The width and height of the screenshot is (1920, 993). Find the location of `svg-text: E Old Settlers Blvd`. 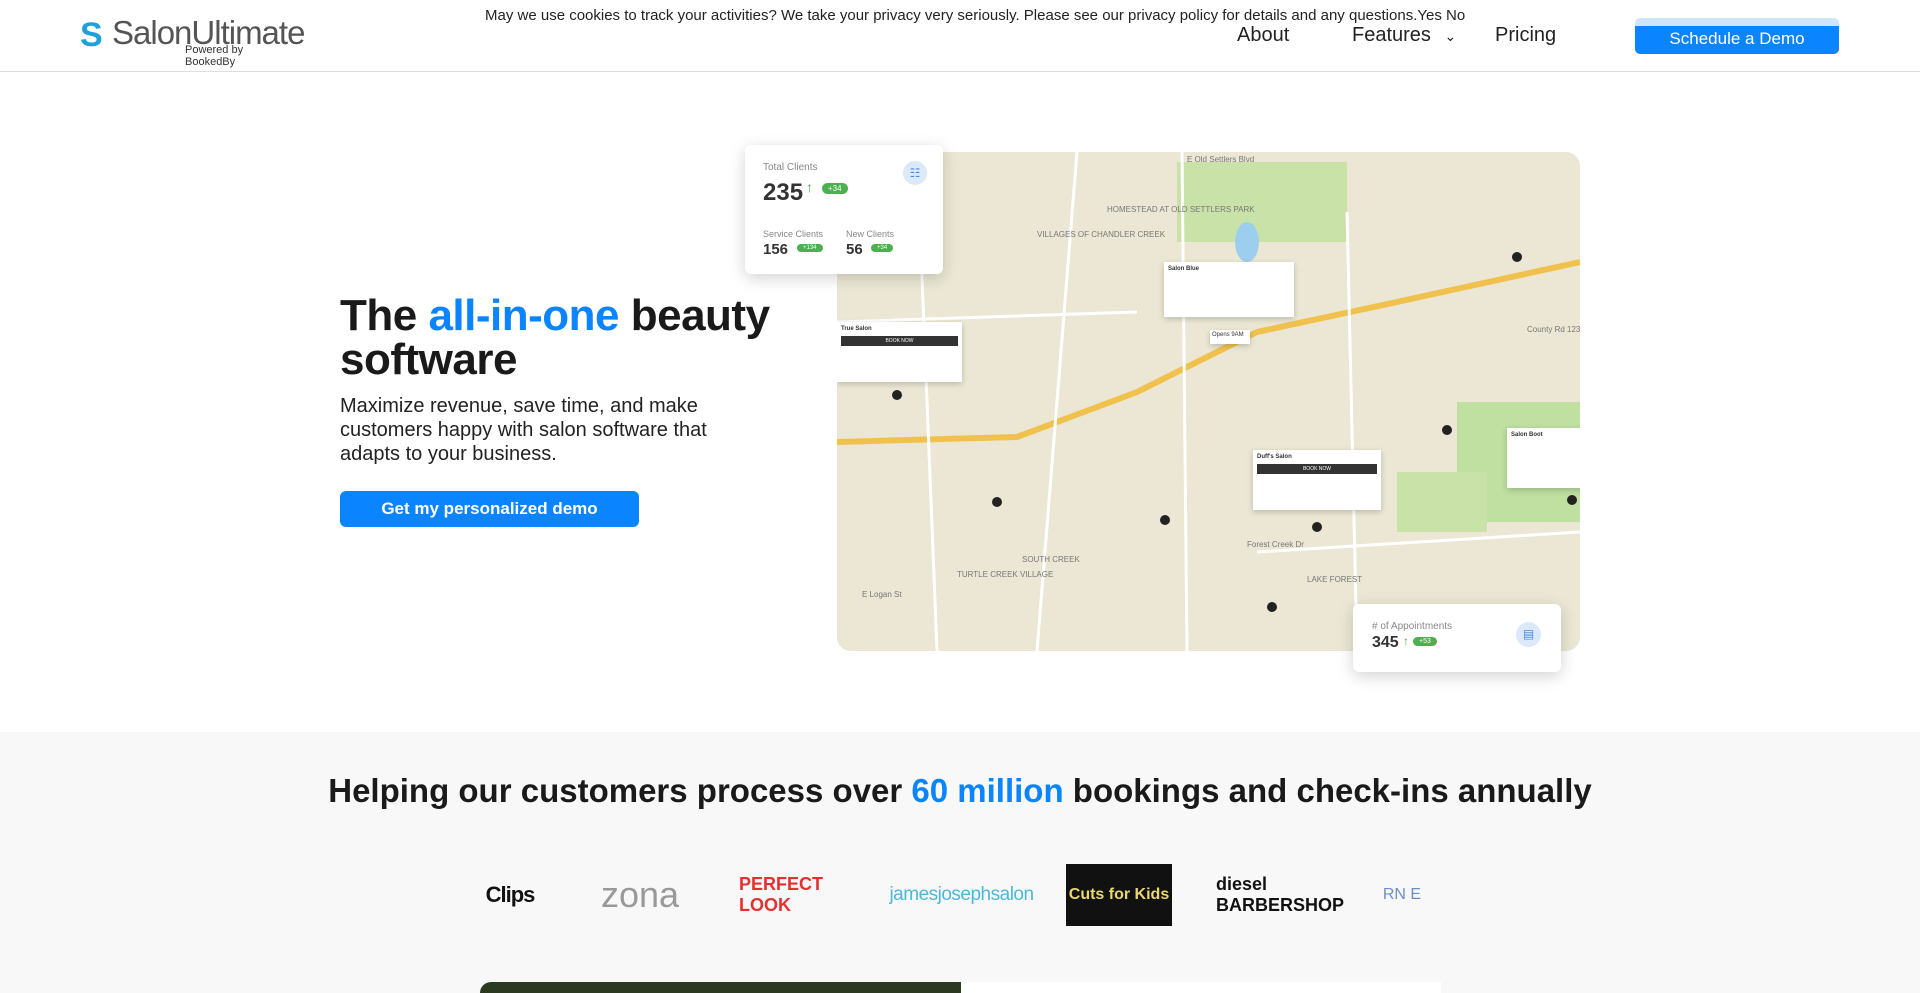

svg-text: E Old Settlers Blvd is located at coordinates (1220, 159).